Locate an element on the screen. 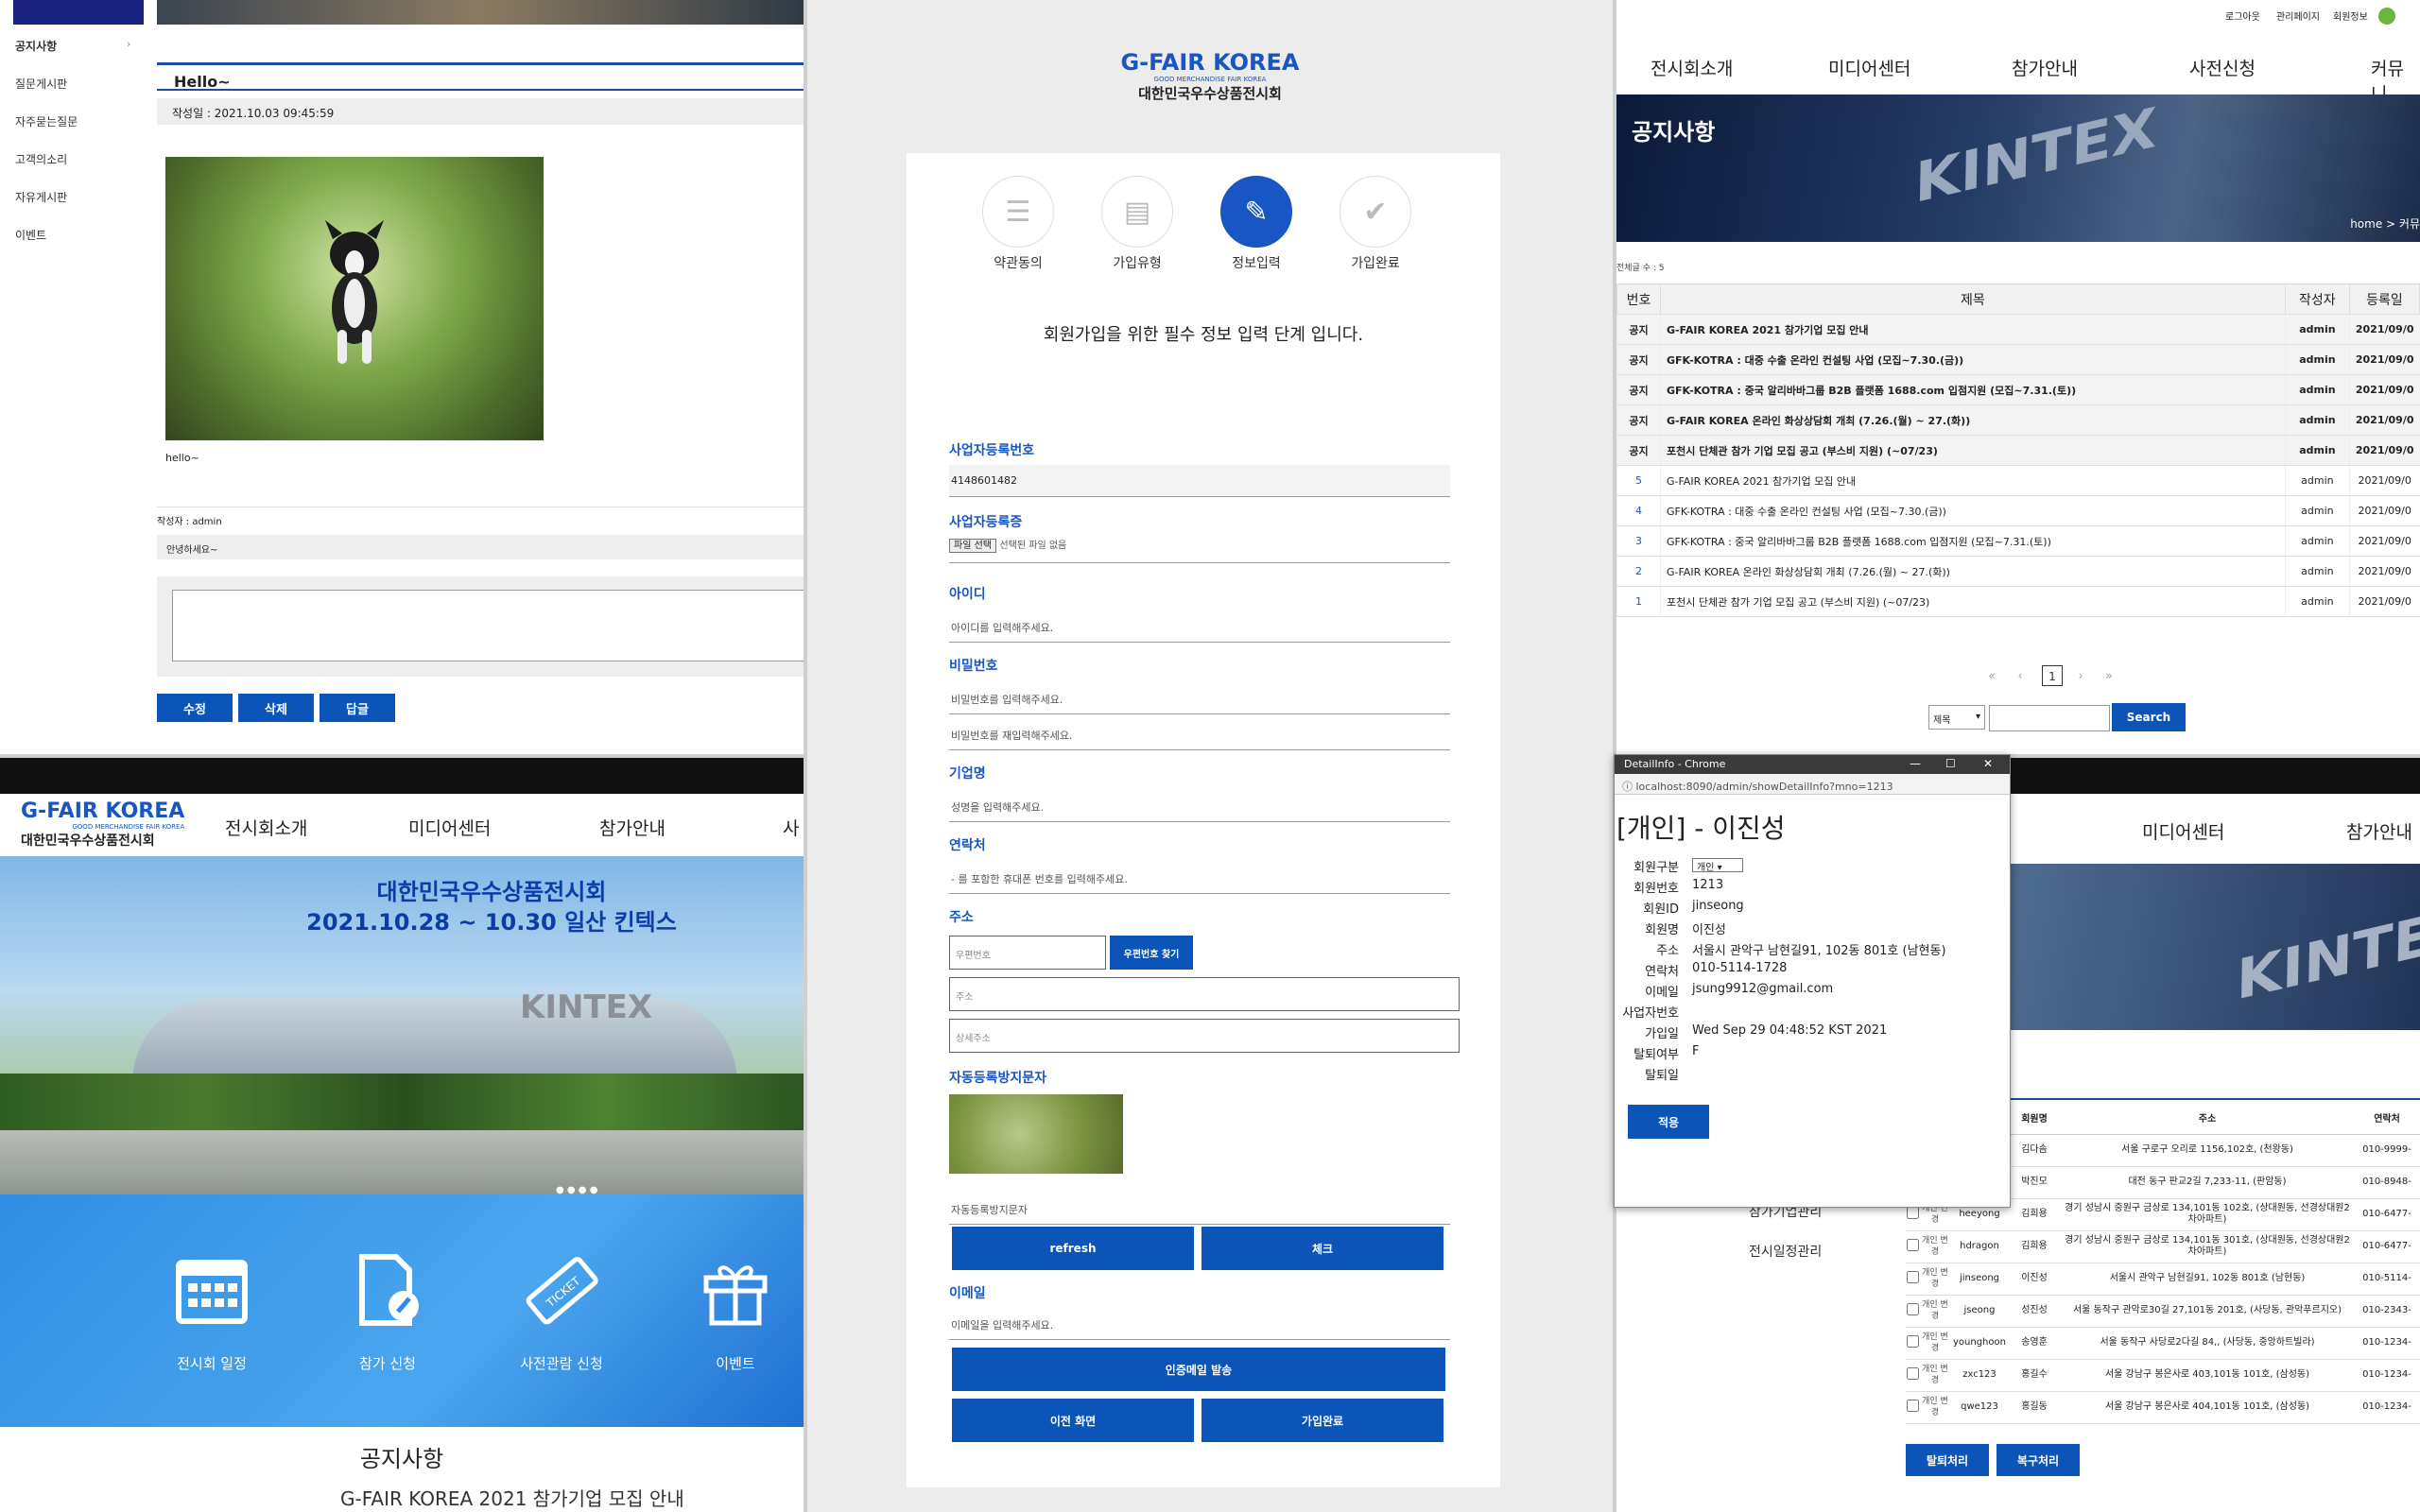 Image resolution: width=2420 pixels, height=1512 pixels. sidebar-item-free: 자유게시판 is located at coordinates (41, 197).